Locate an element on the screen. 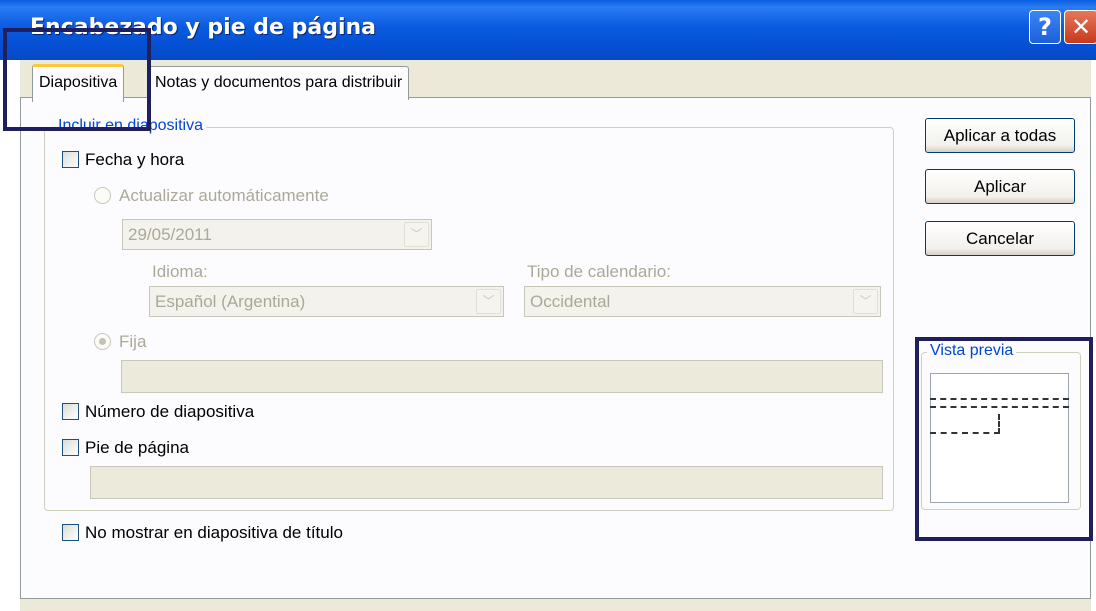 This screenshot has height=611, width=1096. help-button: ? is located at coordinates (1045, 27).